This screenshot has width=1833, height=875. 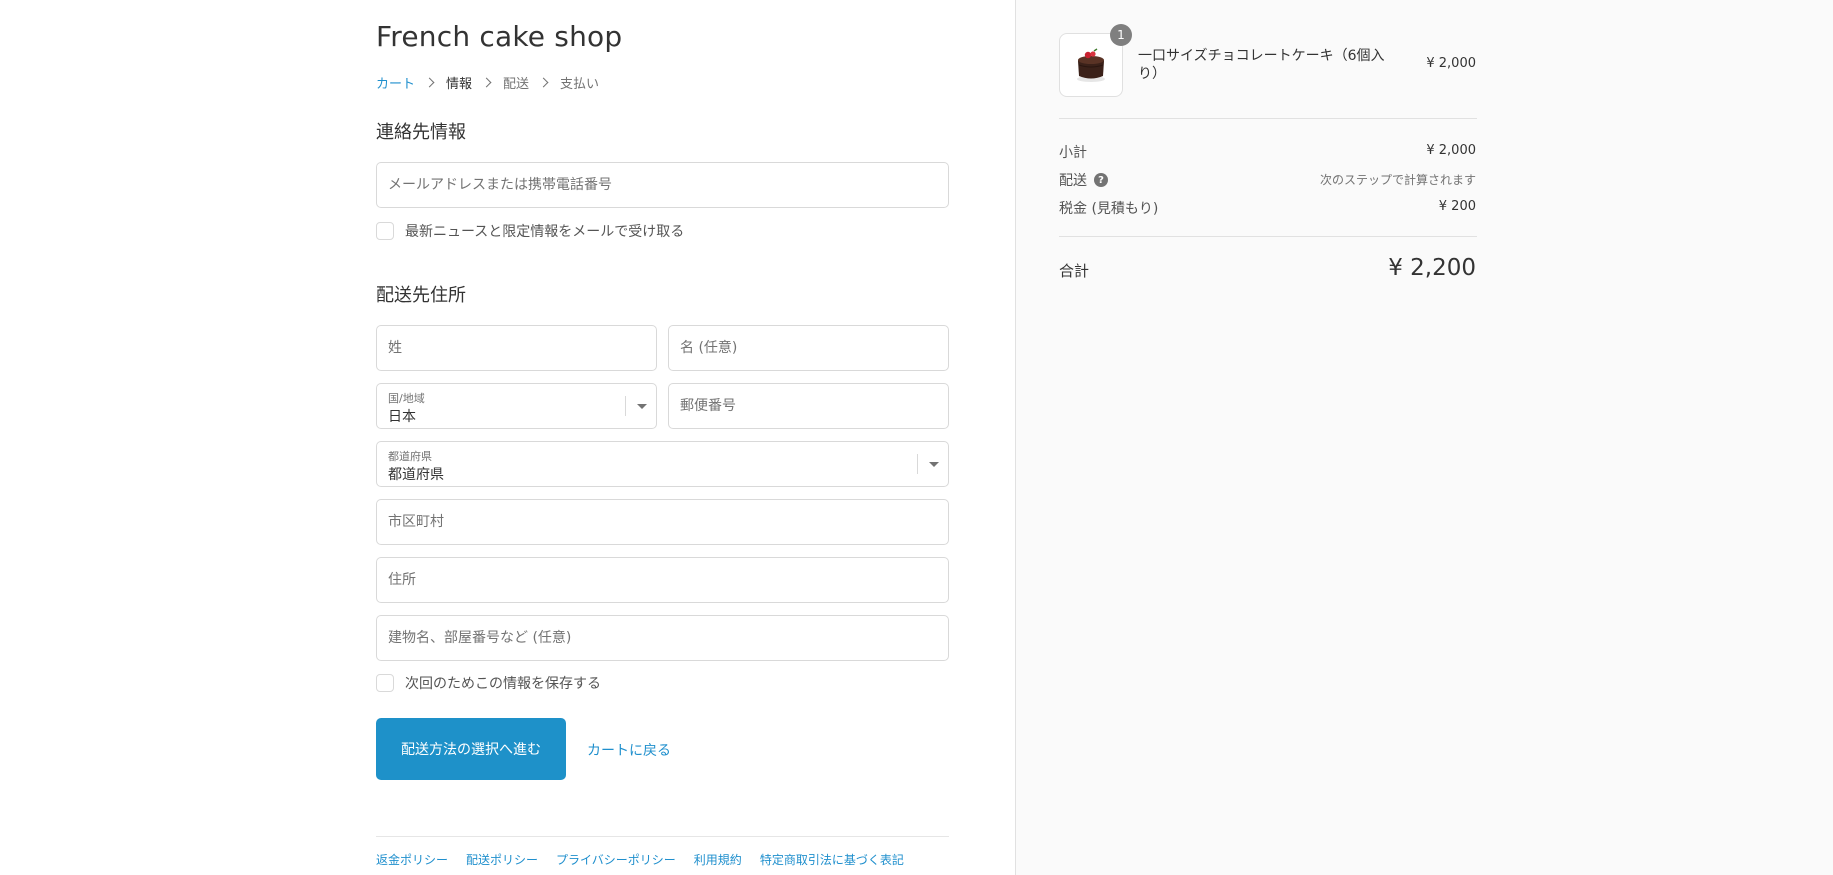 I want to click on address-wrapper, so click(x=662, y=580).